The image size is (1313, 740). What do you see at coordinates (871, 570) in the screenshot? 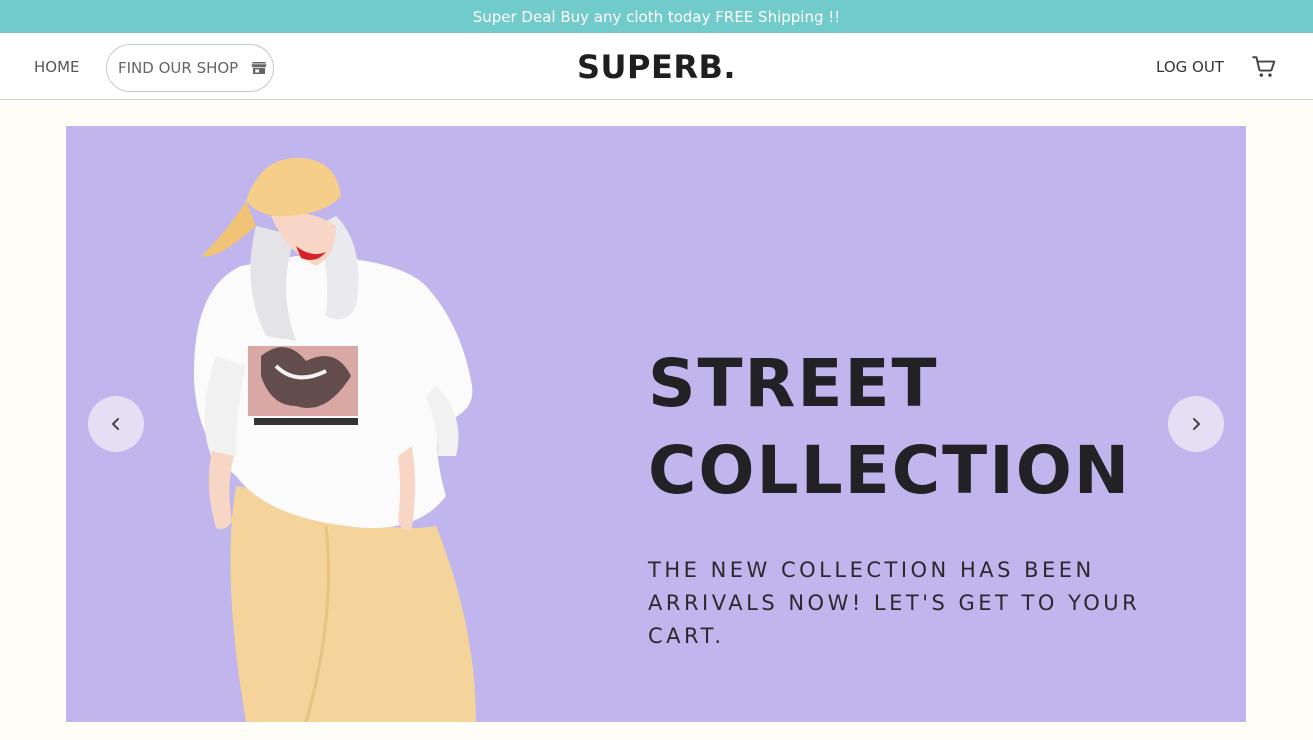
I see `hero-subtitle-line-1: THE NEW COLLECTION HAS BEEN` at bounding box center [871, 570].